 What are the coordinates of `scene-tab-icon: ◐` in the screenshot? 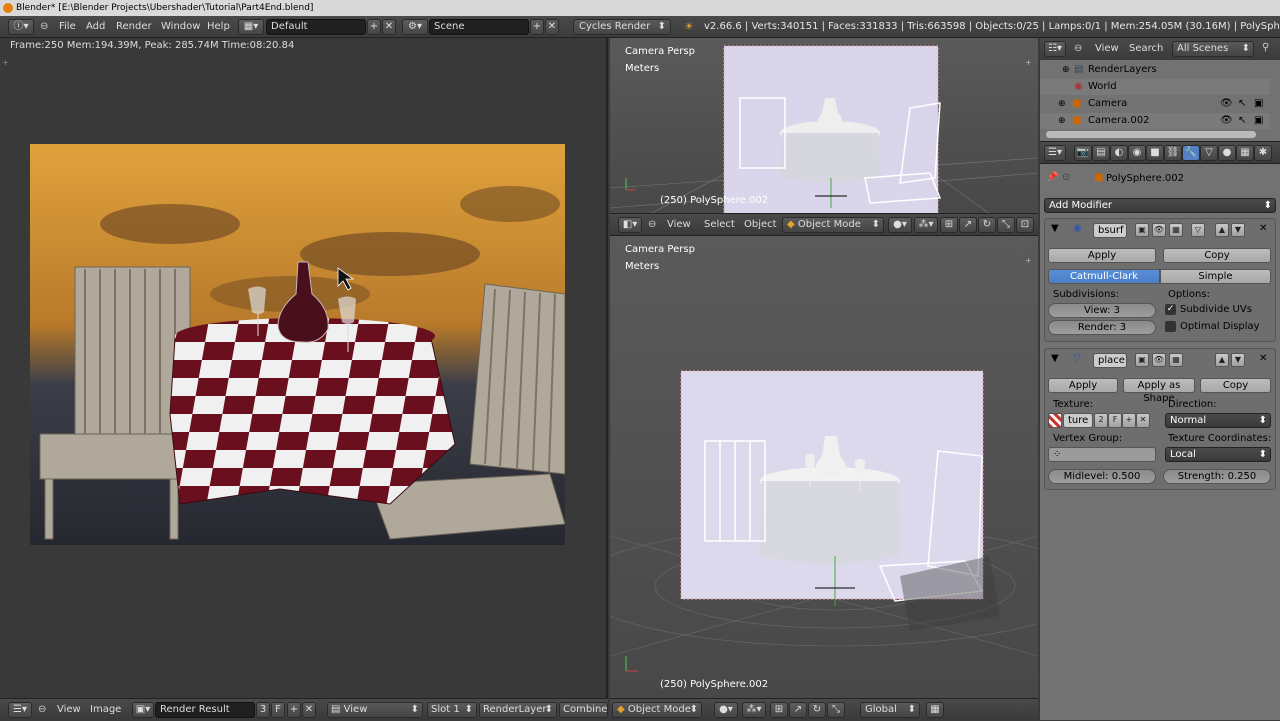 It's located at (1119, 153).